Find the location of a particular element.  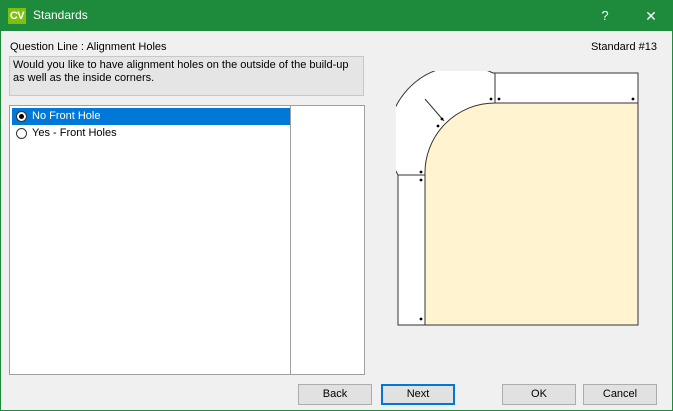

radio-unchecked-icon is located at coordinates (21, 133).